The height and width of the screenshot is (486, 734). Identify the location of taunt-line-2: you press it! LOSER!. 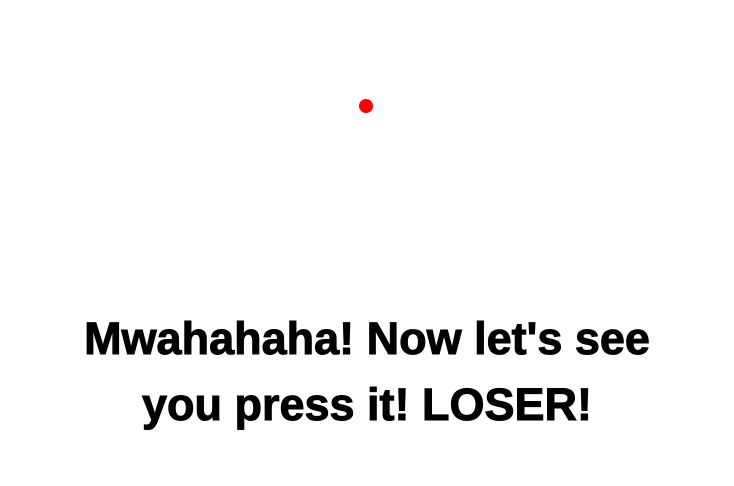
(367, 405).